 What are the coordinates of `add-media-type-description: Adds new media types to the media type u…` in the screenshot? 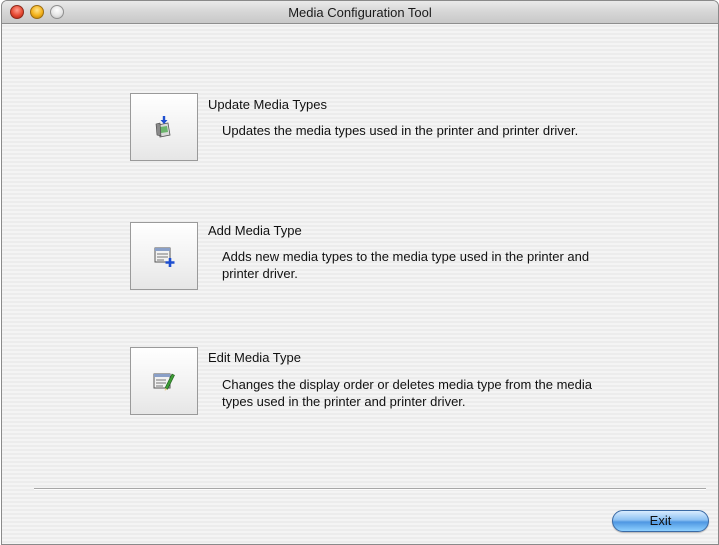 It's located at (406, 265).